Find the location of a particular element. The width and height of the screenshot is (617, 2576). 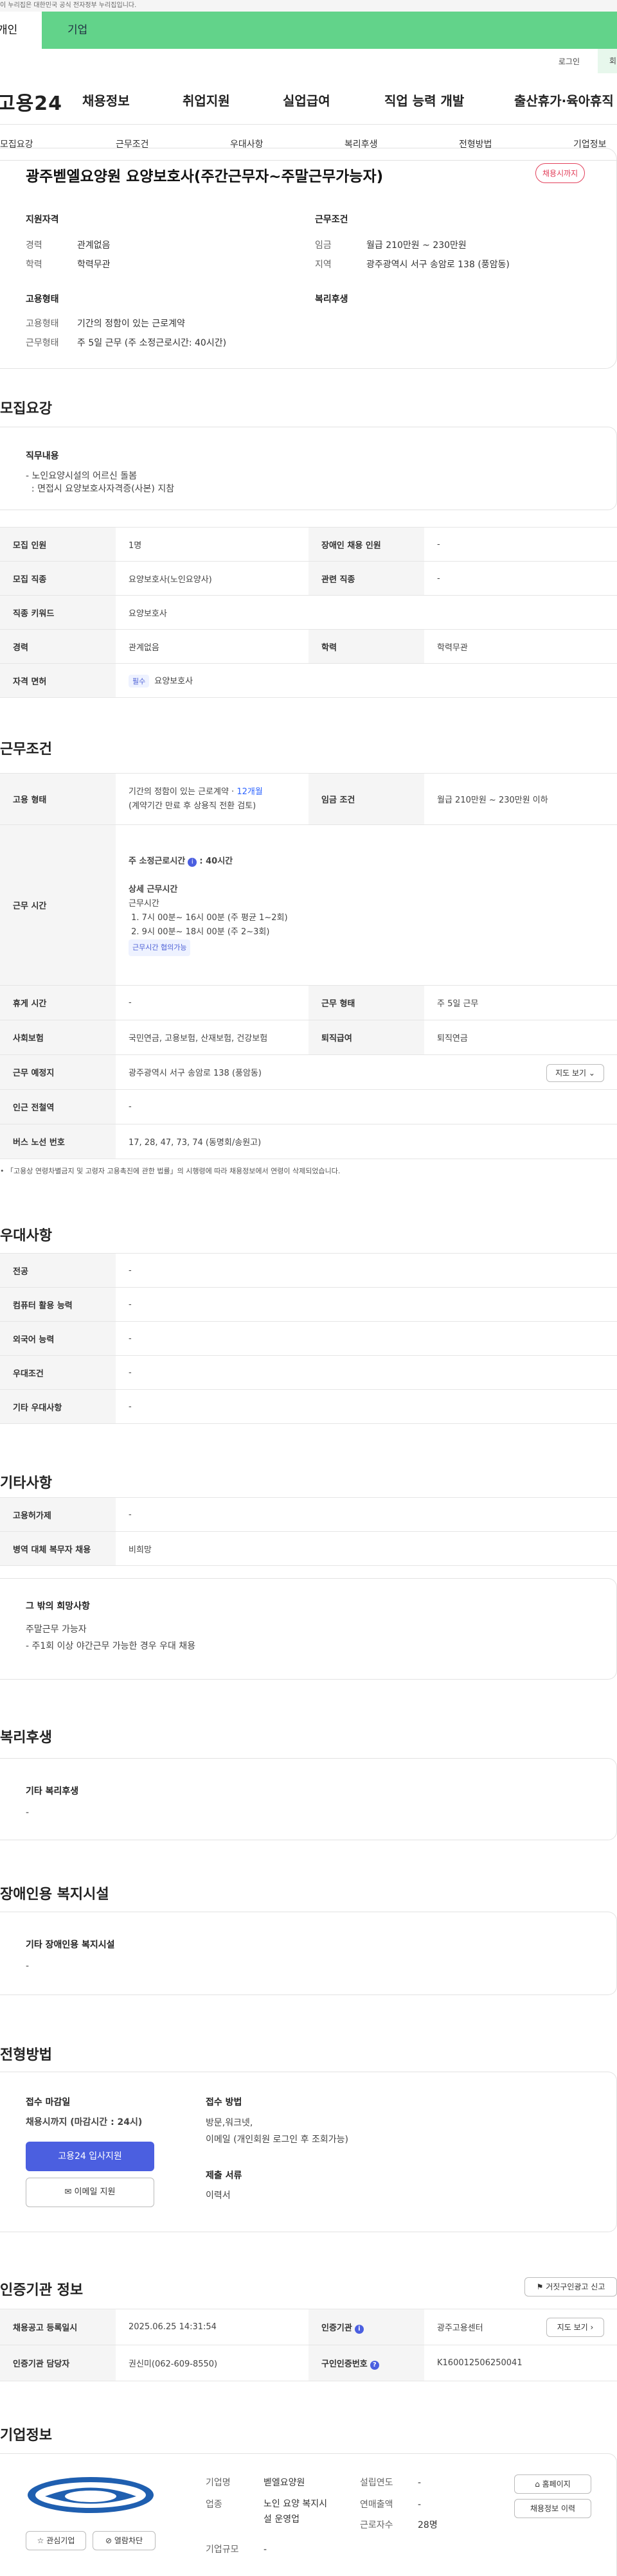

work-form-value: 주 5일 근무 (주 소정근로시간: 40시간) is located at coordinates (152, 343).